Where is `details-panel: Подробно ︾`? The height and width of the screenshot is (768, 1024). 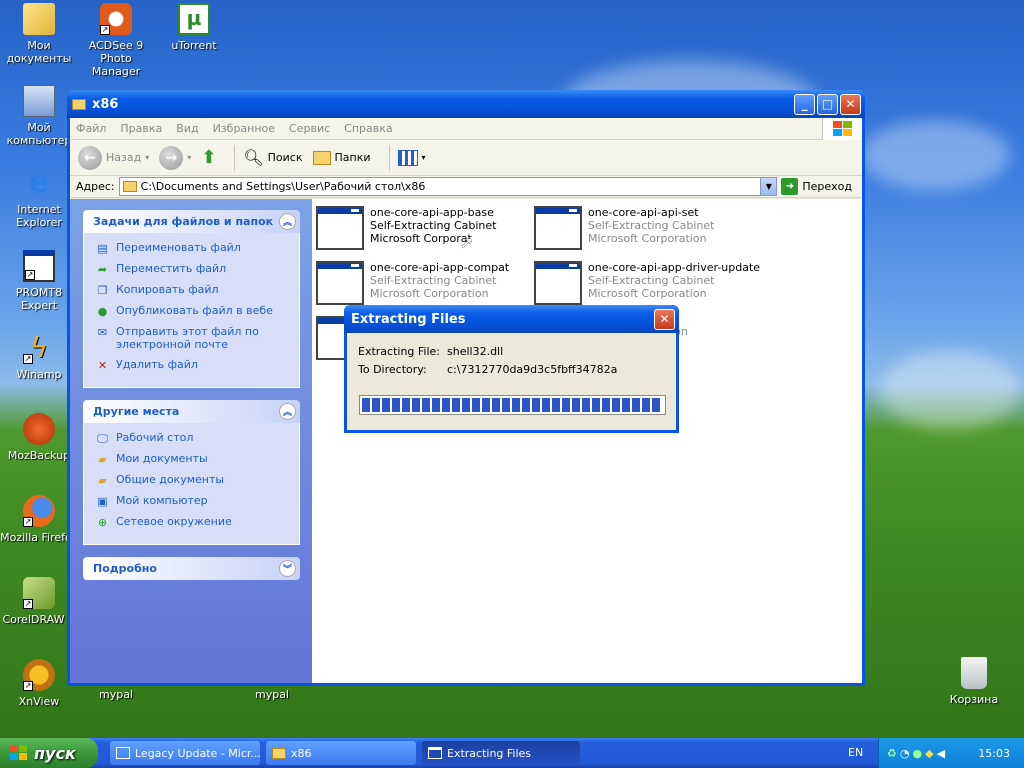
details-panel: Подробно ︾ is located at coordinates (191, 568).